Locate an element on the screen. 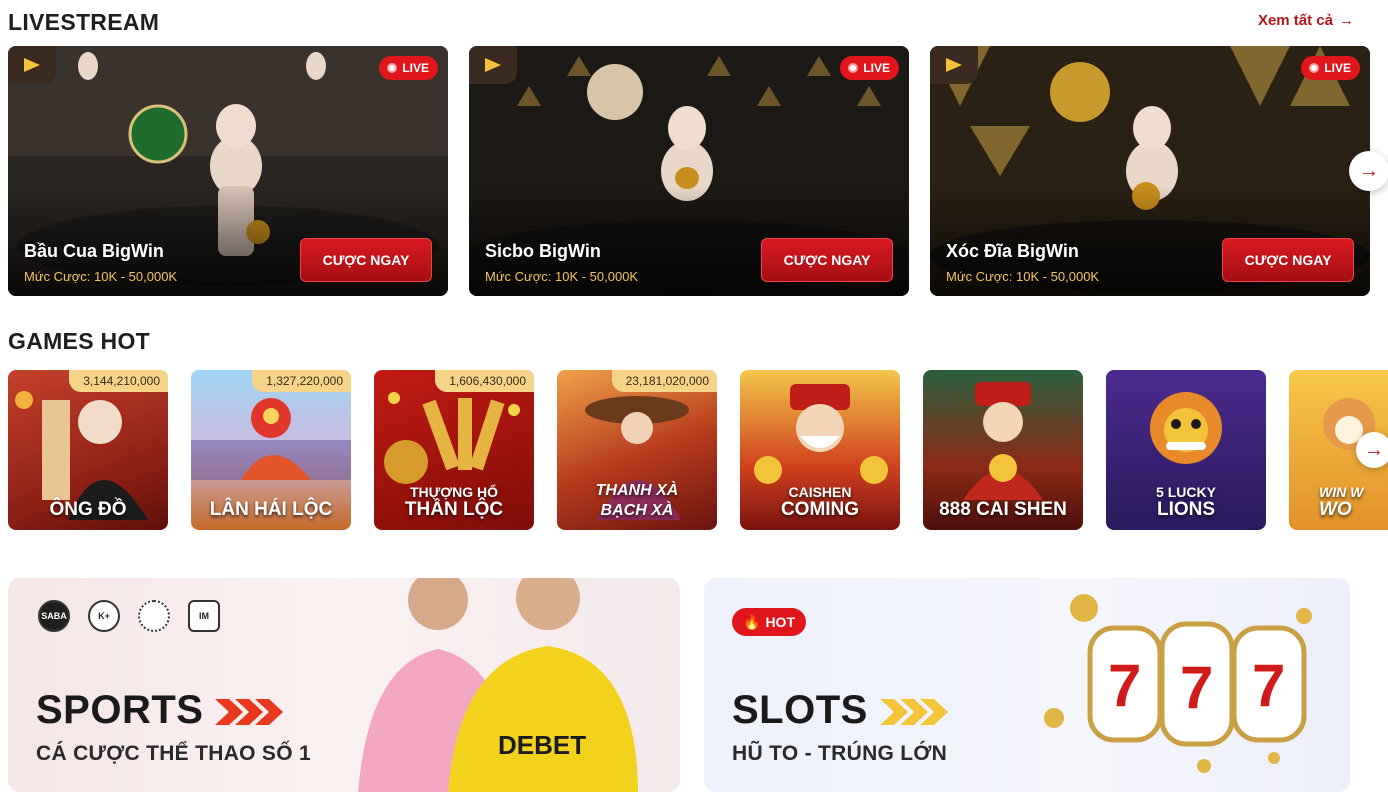  im-provider-icon: IM is located at coordinates (204, 616).